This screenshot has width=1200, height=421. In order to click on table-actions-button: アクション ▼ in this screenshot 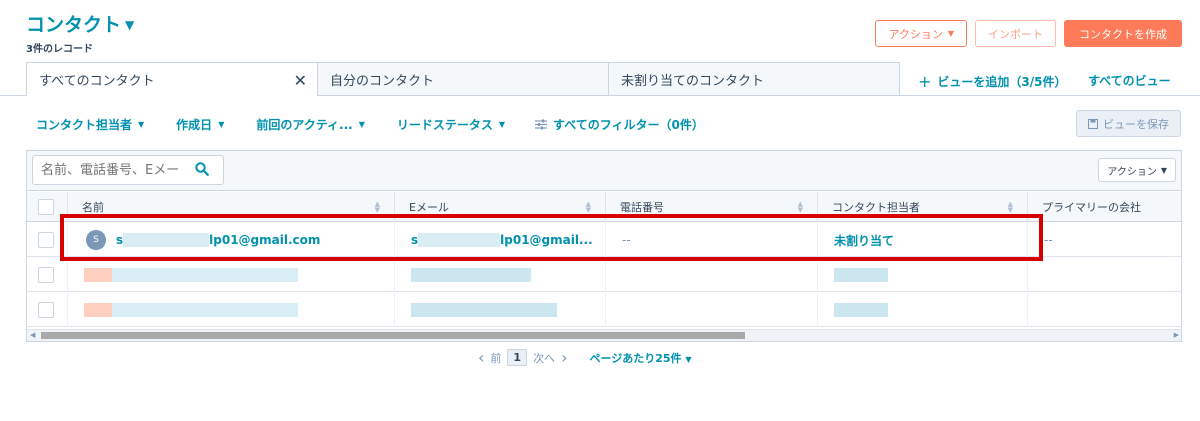, I will do `click(1137, 170)`.